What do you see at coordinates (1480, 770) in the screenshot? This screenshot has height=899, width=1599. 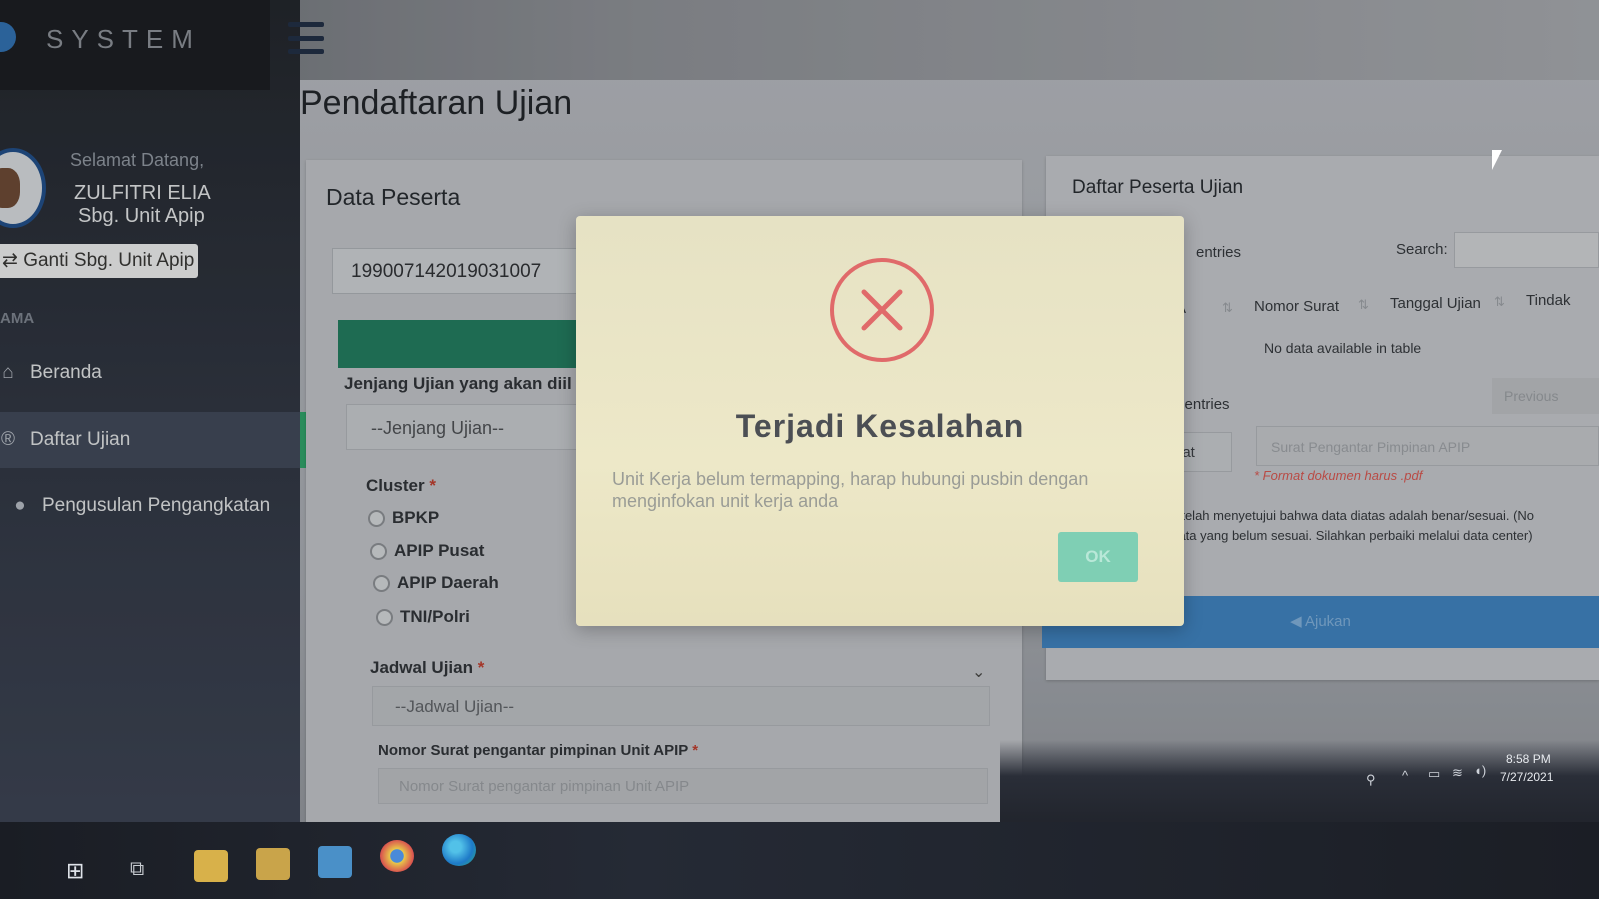 I see `volume-icon: ◖)` at bounding box center [1480, 770].